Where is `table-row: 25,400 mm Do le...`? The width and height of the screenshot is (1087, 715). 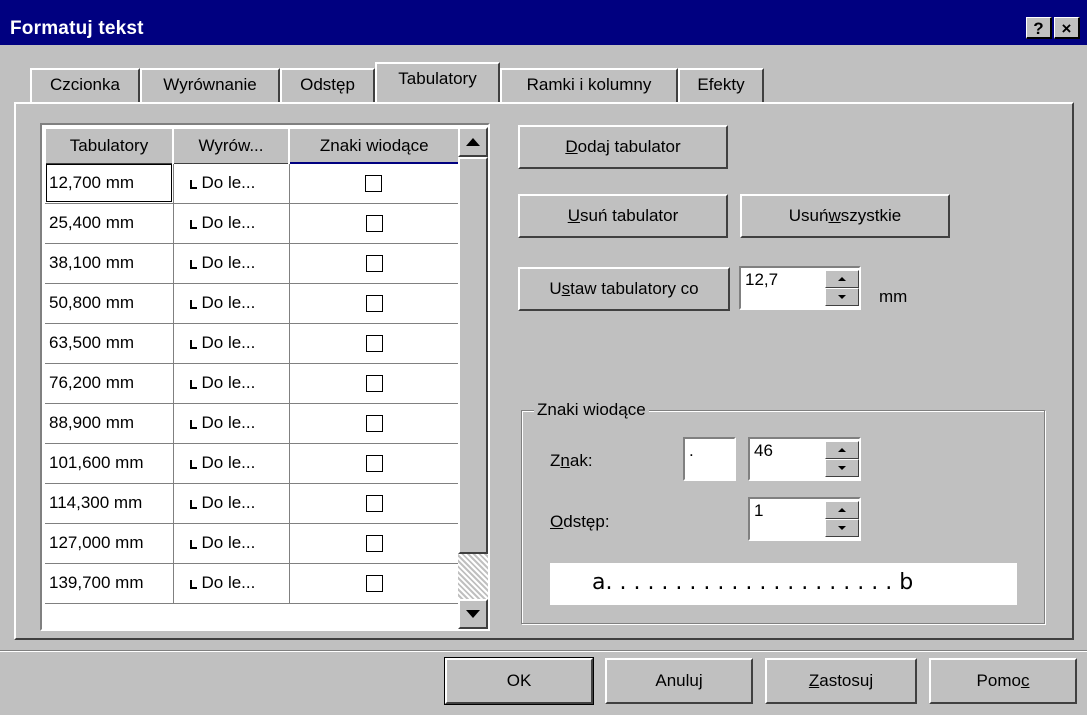
table-row: 25,400 mm Do le... is located at coordinates (252, 223).